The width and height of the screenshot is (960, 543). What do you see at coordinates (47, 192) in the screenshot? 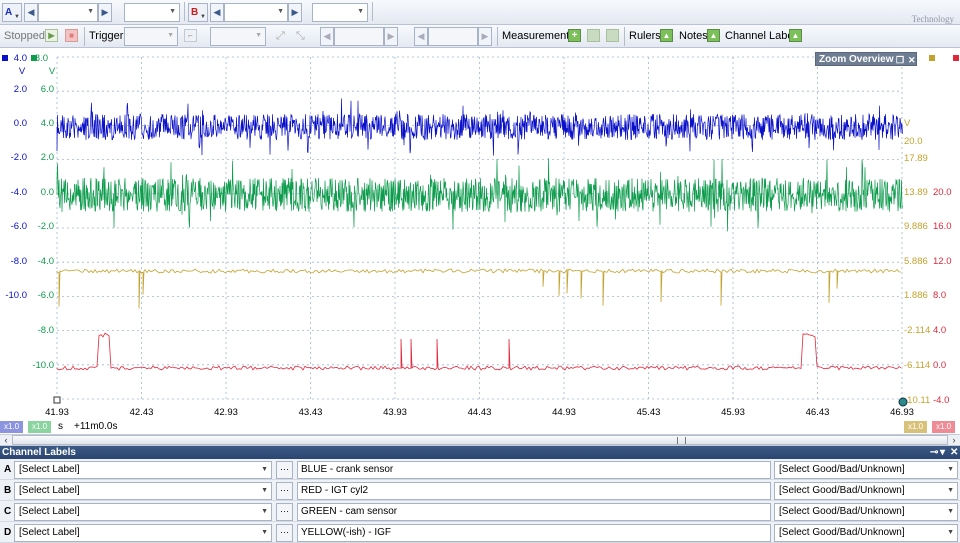
I see `green-axis-label: 0.0` at bounding box center [47, 192].